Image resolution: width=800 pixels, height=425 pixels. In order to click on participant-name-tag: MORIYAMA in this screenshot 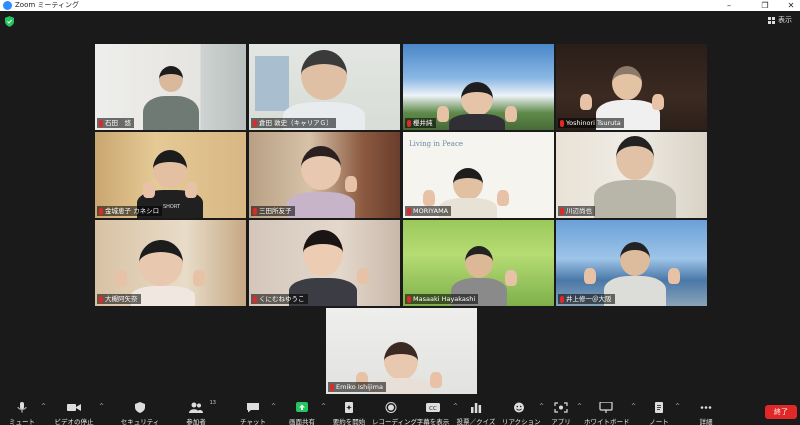, I will do `click(428, 211)`.